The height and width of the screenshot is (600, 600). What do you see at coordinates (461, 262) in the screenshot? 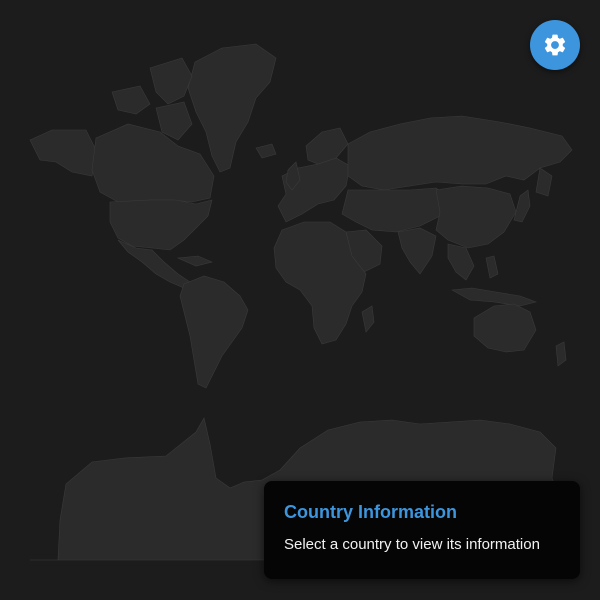
I see `region-southeast-asia` at bounding box center [461, 262].